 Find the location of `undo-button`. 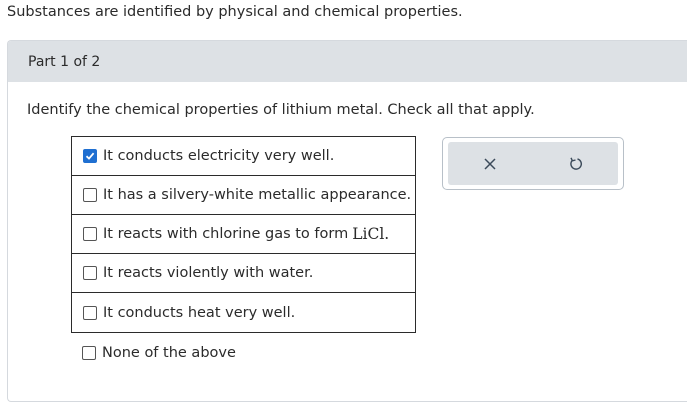

undo-button is located at coordinates (576, 164).